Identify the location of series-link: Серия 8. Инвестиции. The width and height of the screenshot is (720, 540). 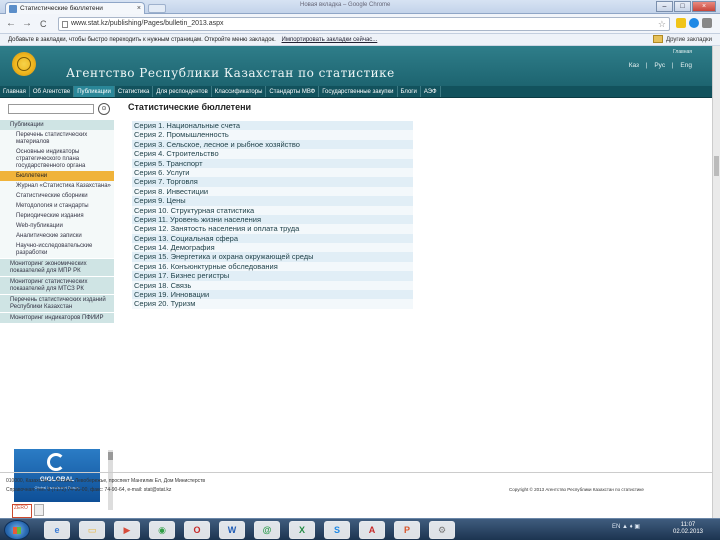
(272, 191).